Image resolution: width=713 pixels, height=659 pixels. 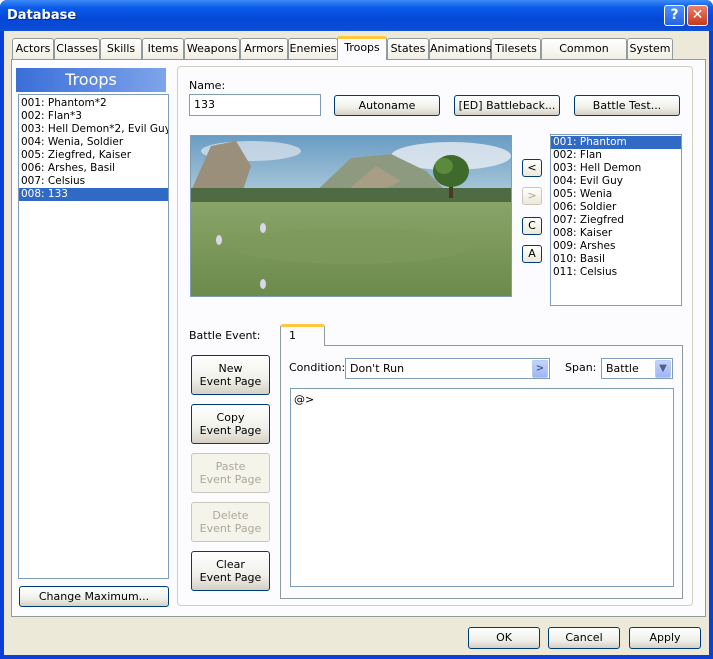 I want to click on copy-event-page-button: Copy Event Page, so click(x=230, y=424).